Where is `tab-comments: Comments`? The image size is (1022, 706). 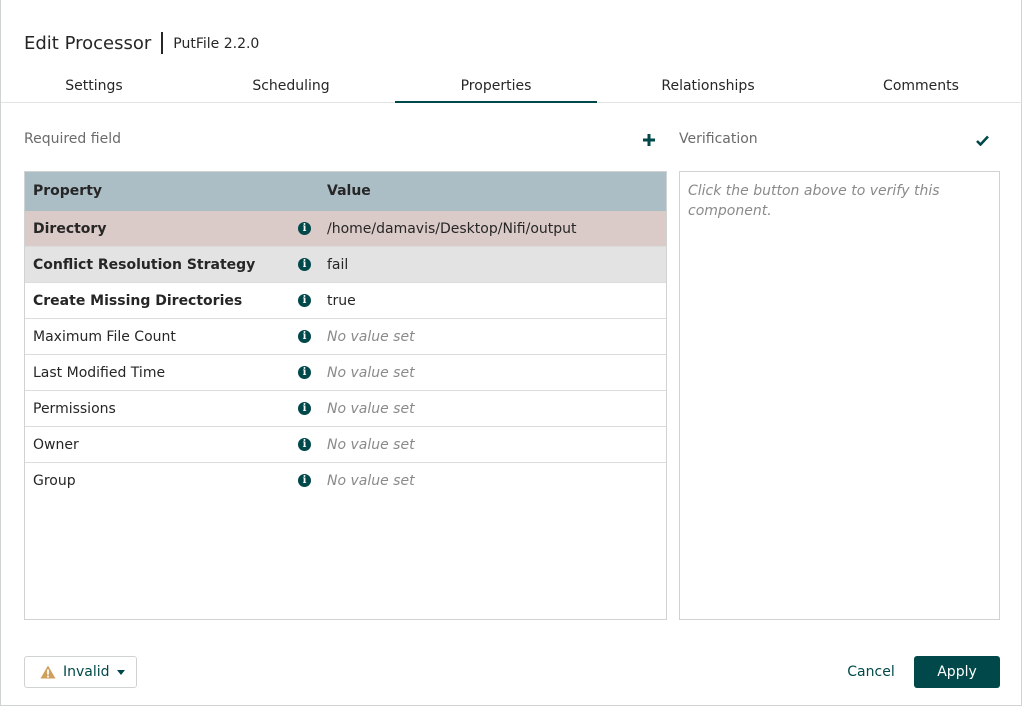
tab-comments: Comments is located at coordinates (921, 86).